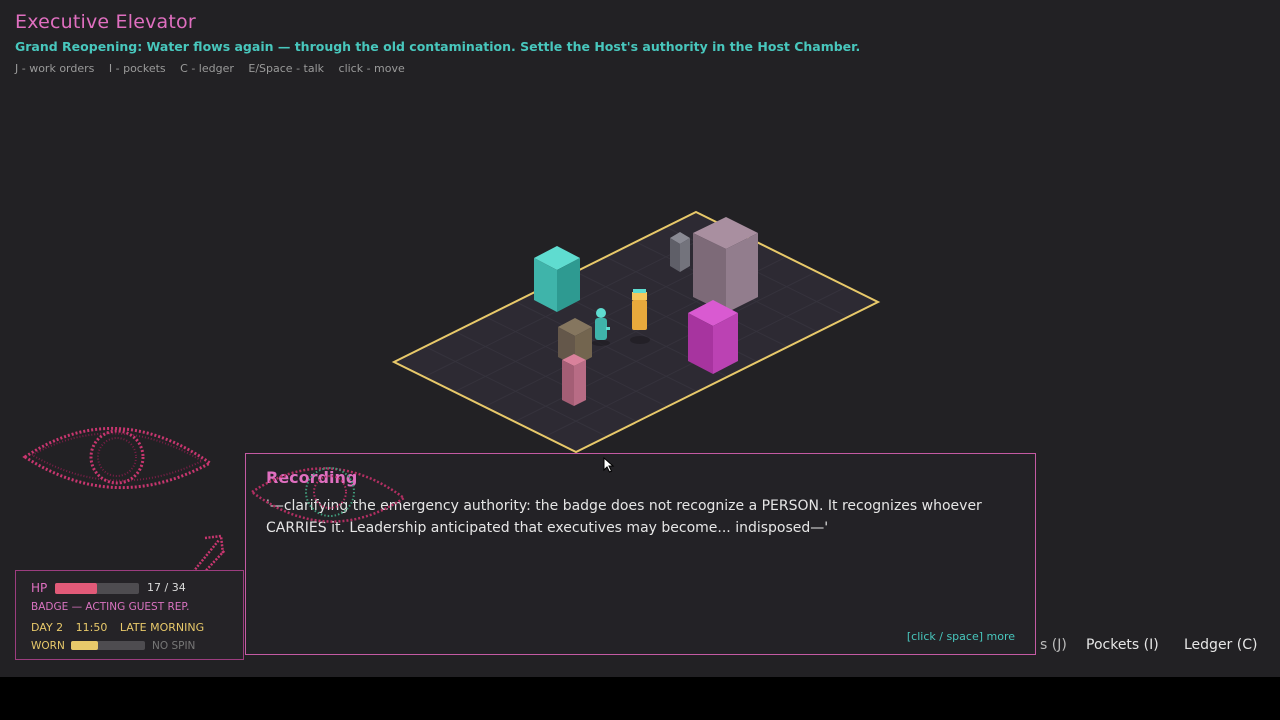 Image resolution: width=1280 pixels, height=720 pixels. What do you see at coordinates (162, 627) in the screenshot?
I see `period-label: LATE MORNING` at bounding box center [162, 627].